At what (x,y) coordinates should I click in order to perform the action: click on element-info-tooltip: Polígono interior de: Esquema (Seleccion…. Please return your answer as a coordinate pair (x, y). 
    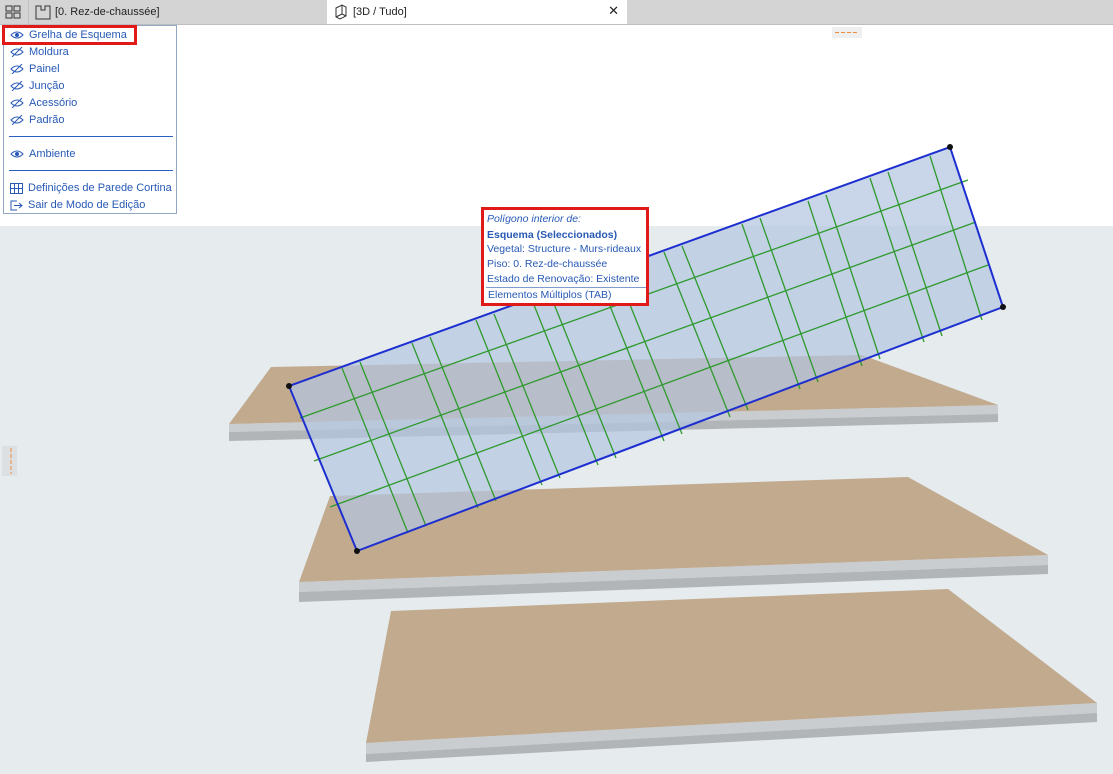
    Looking at the image, I should click on (565, 256).